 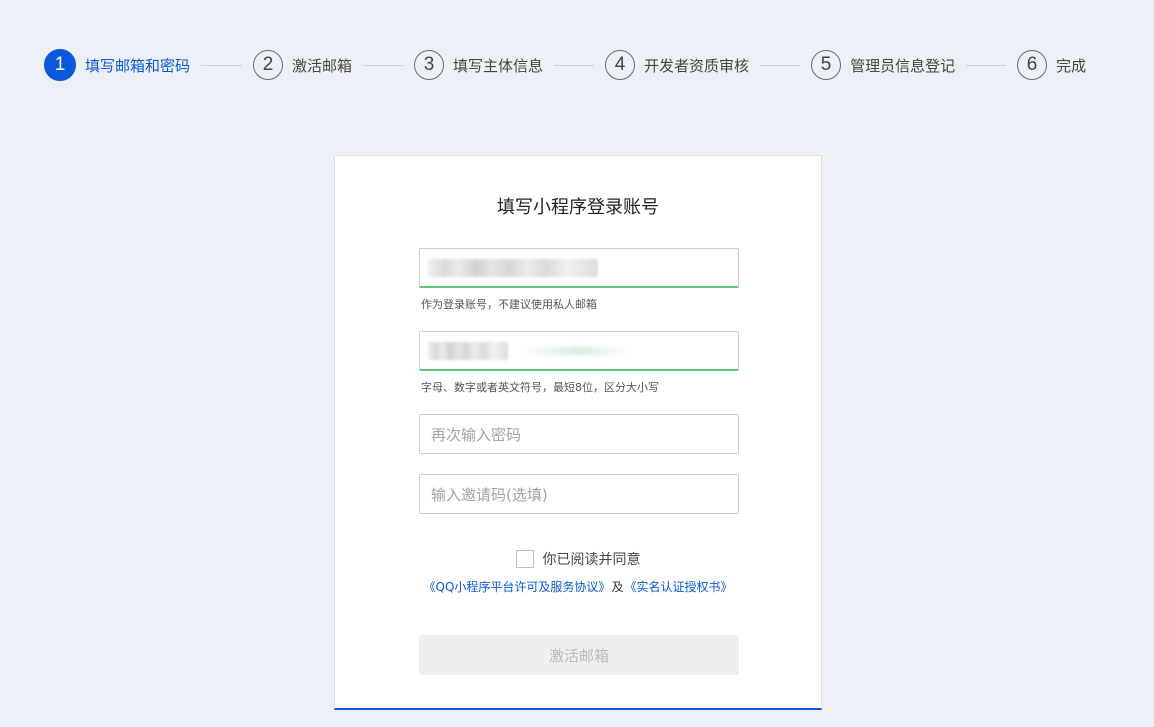 What do you see at coordinates (678, 587) in the screenshot?
I see `real-name-authorization-link: 《实名认证授权书》` at bounding box center [678, 587].